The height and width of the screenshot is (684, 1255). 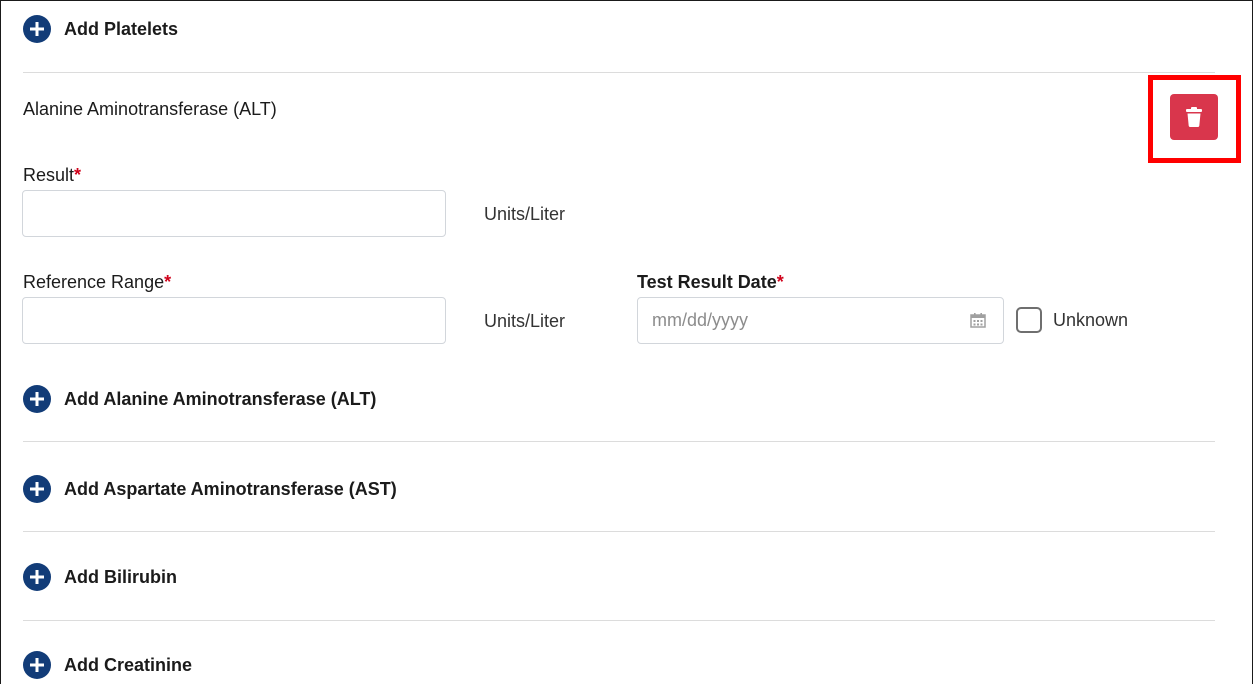 What do you see at coordinates (707, 282) in the screenshot?
I see `test-result-date-label-text: Test Result Date` at bounding box center [707, 282].